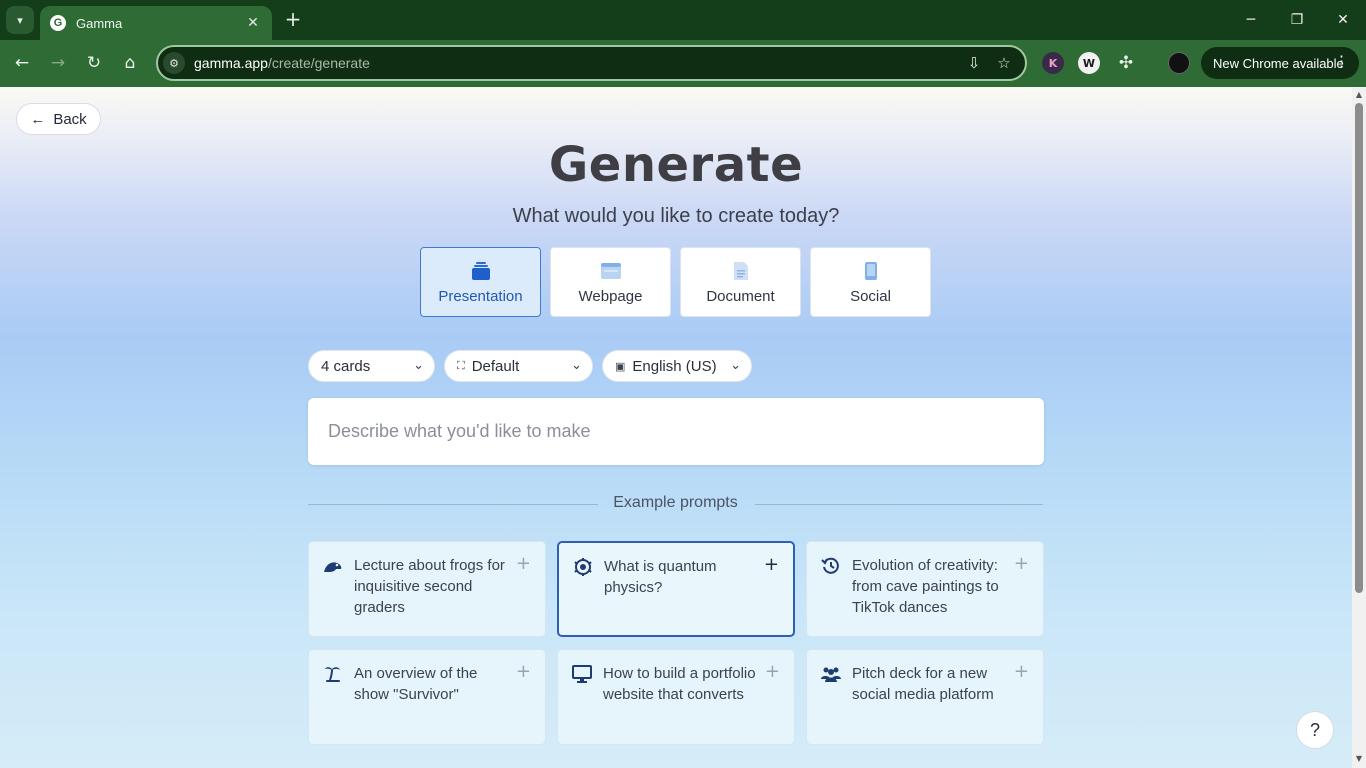 The height and width of the screenshot is (768, 1366). I want to click on content-type-selector: Presentation Webpage Document Social, so click(675, 282).